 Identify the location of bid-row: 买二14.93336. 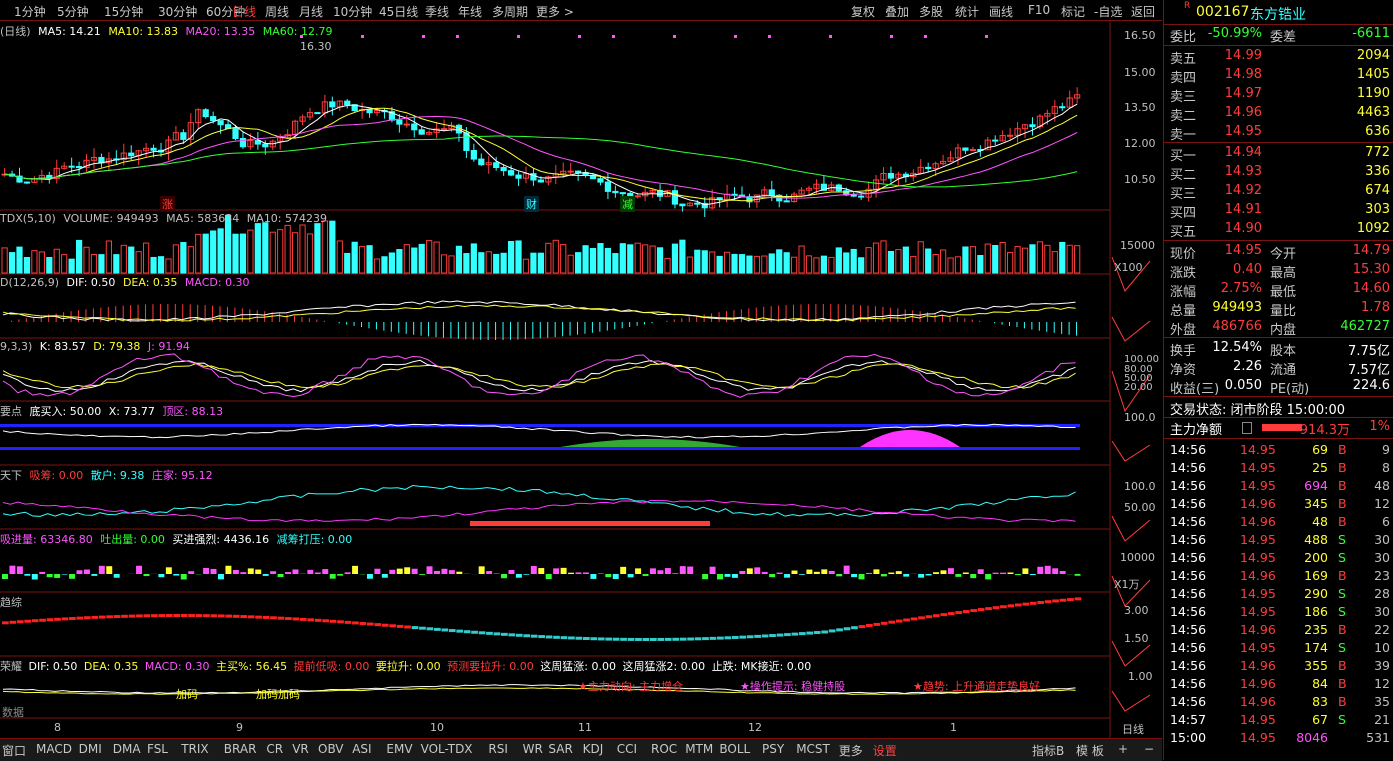
(1278, 173).